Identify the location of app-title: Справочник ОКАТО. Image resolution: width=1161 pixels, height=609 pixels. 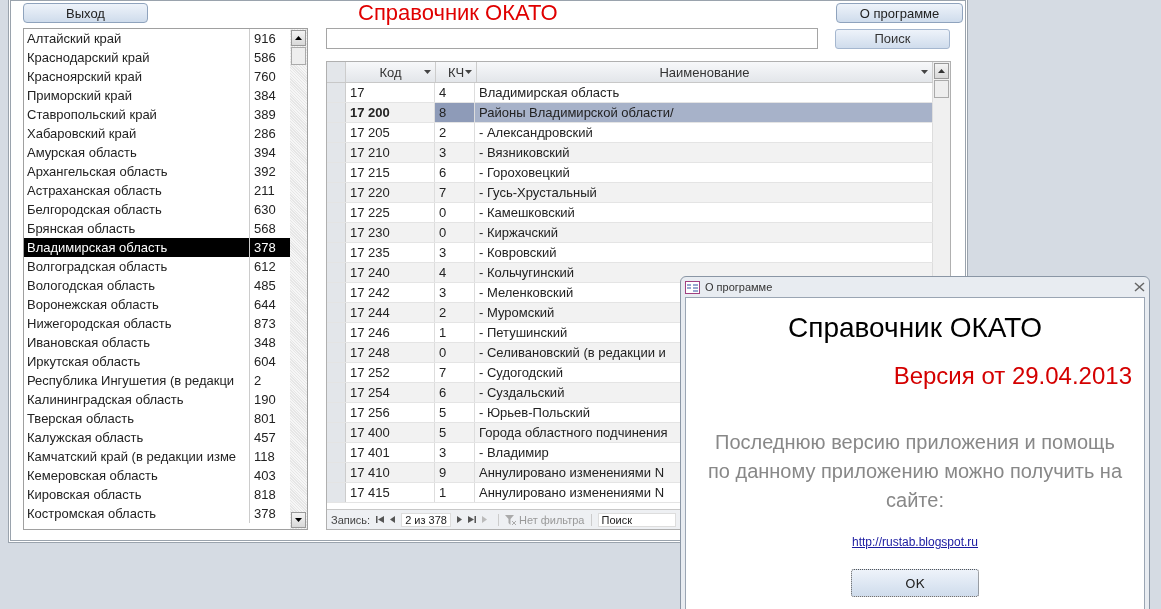
(458, 13).